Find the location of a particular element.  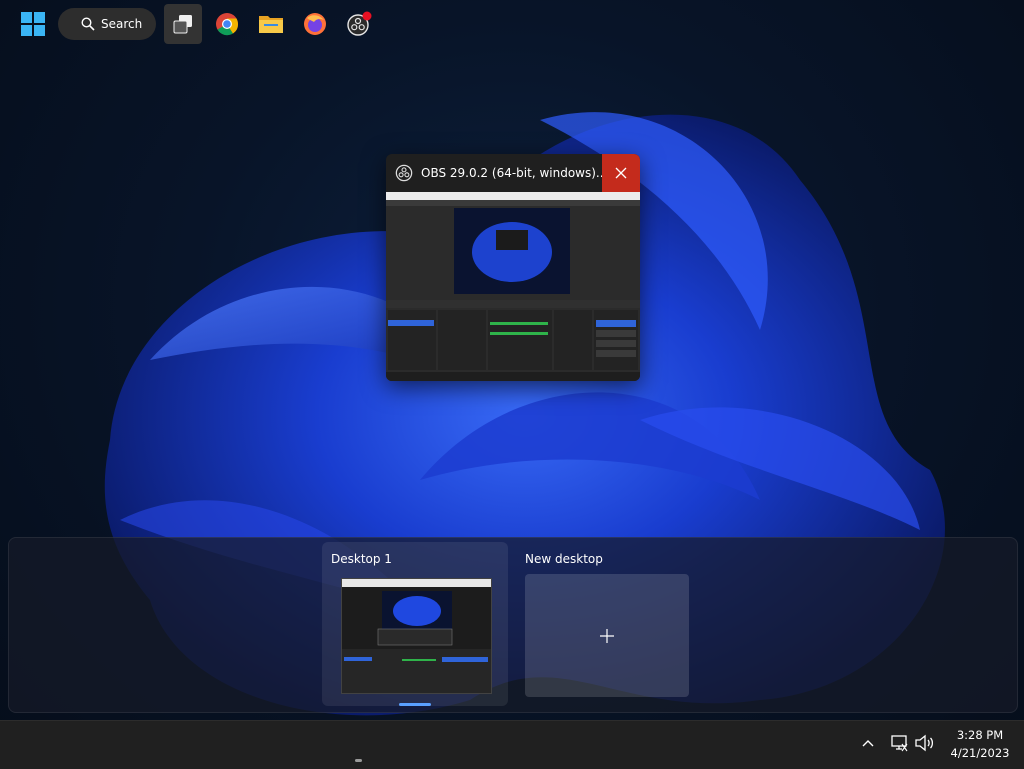

chevron-up-icon is located at coordinates (868, 743).